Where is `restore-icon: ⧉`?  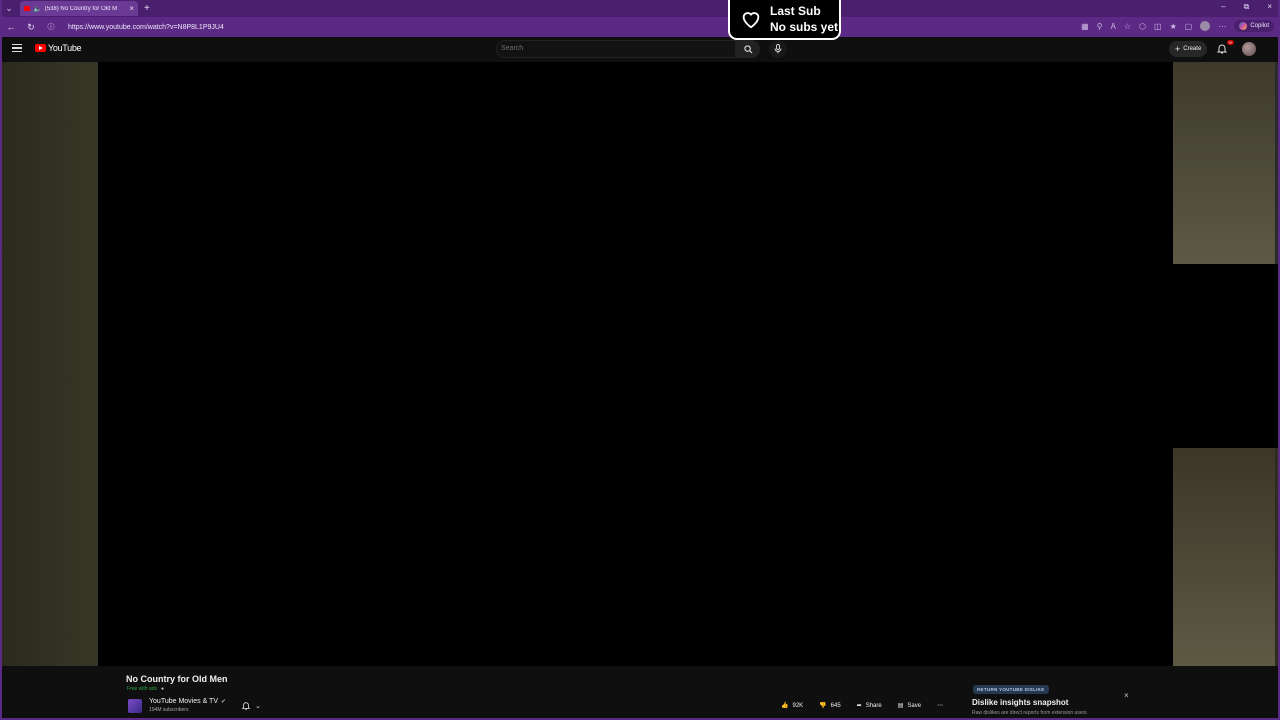
restore-icon: ⧉ is located at coordinates (1247, 7).